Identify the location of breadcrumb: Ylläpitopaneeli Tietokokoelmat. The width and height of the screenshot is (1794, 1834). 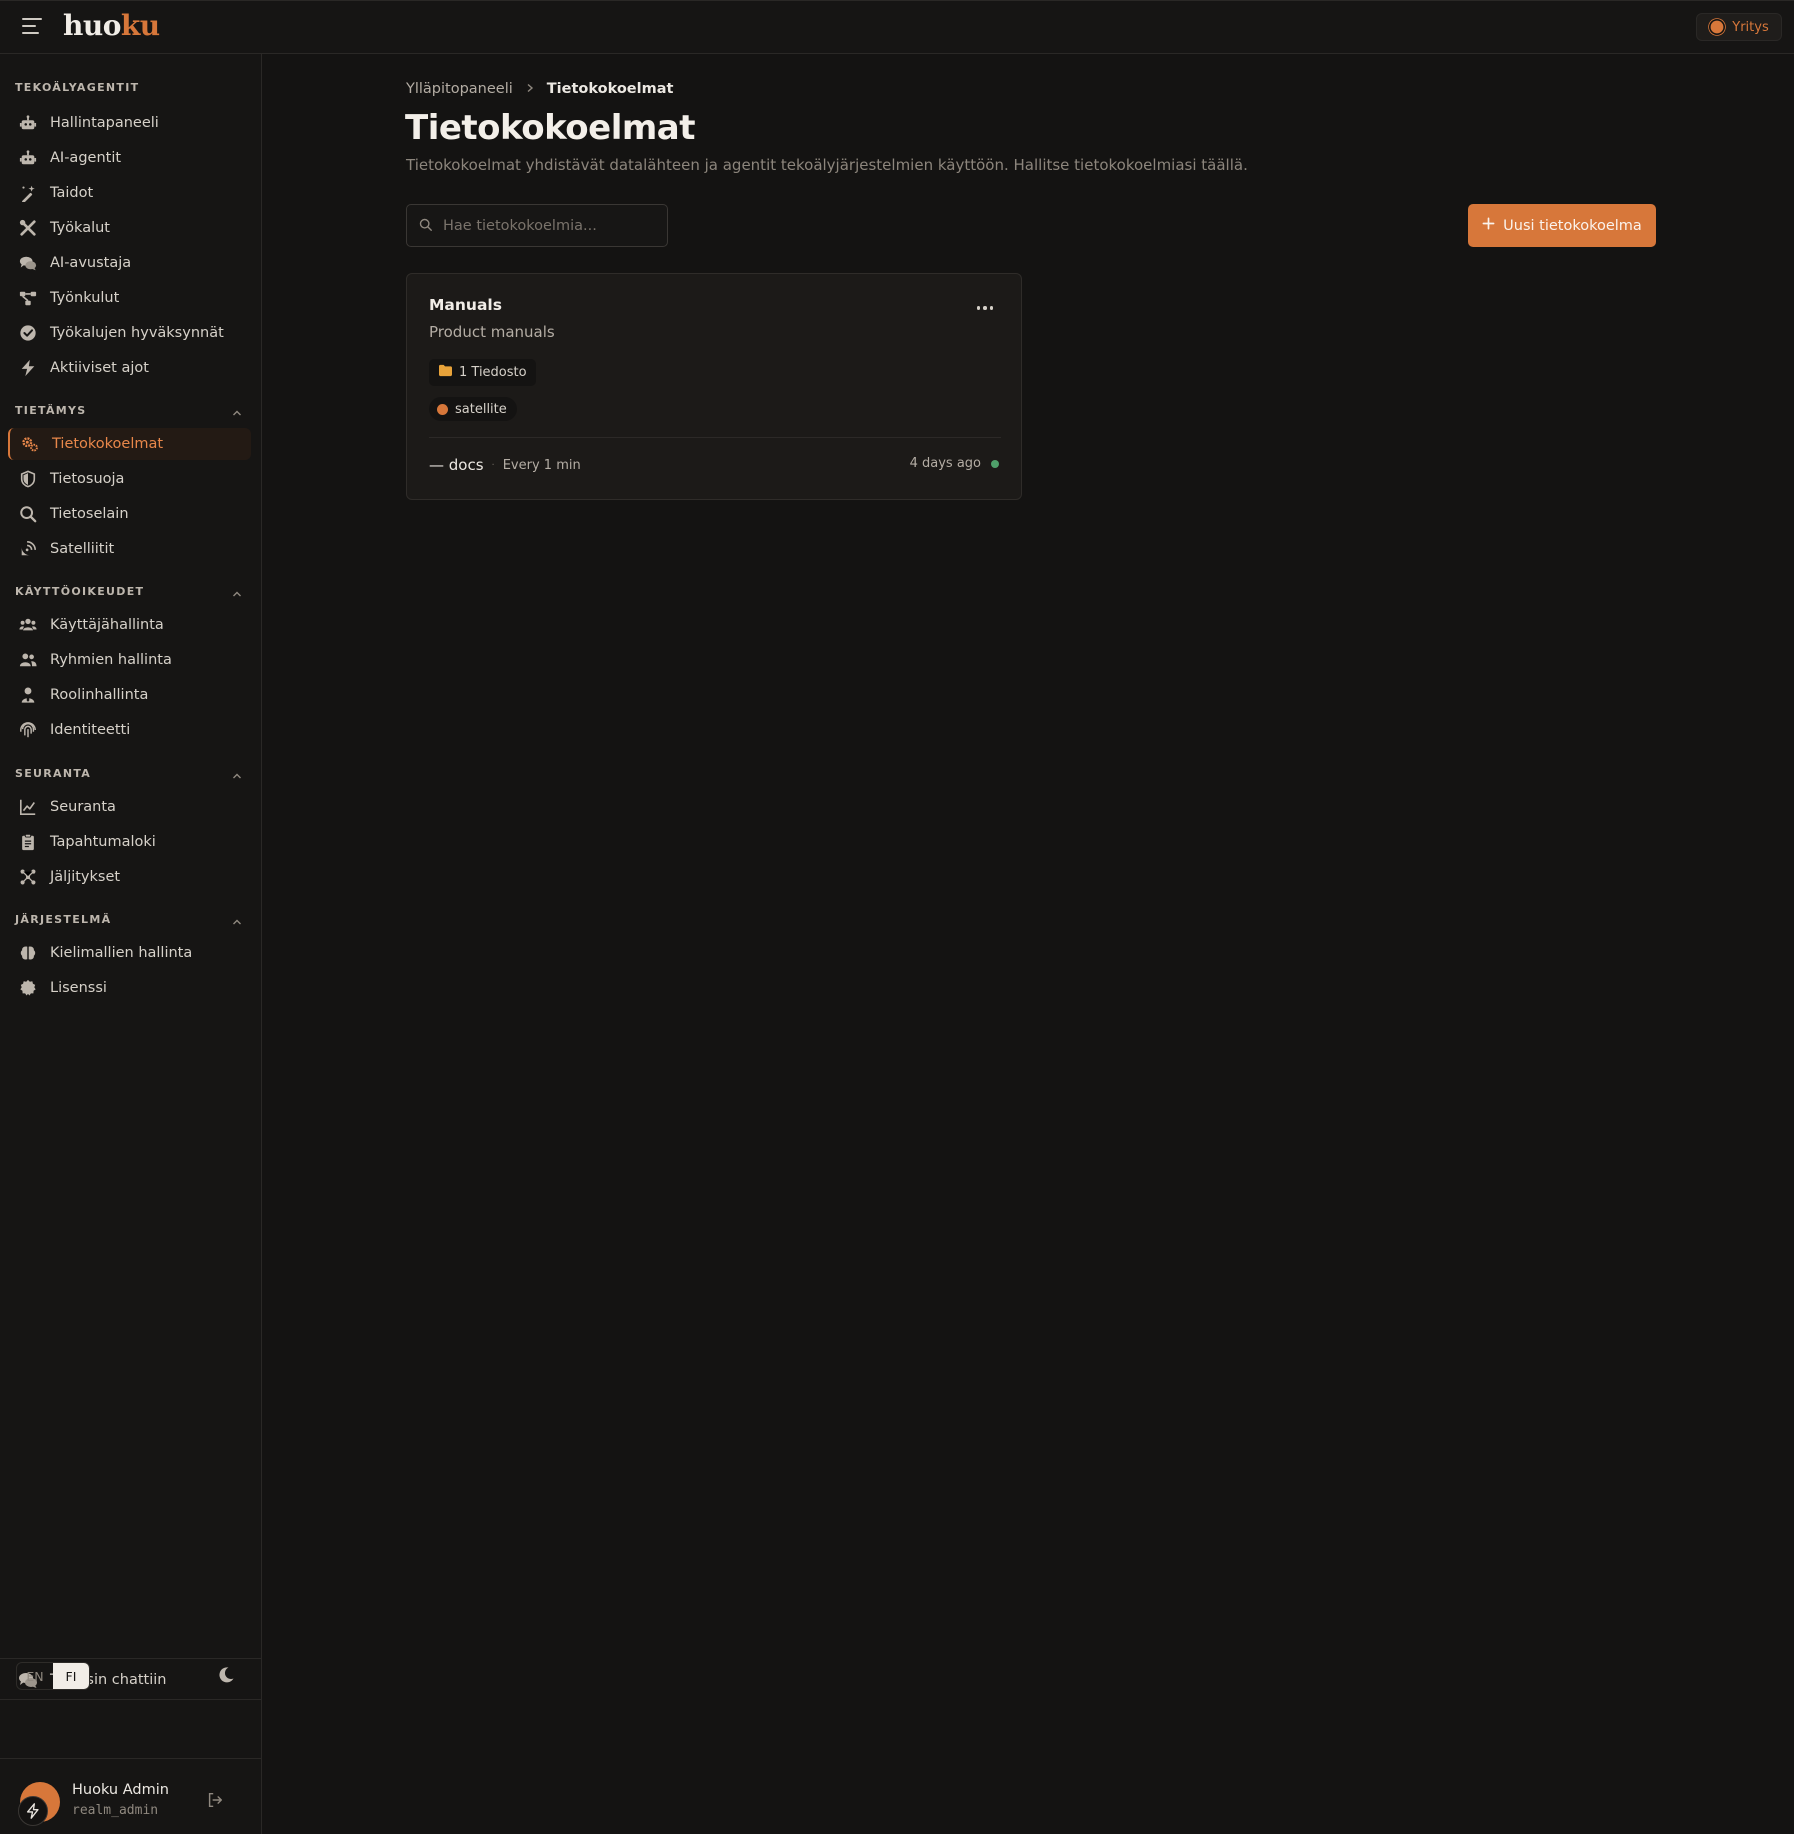
(539, 89).